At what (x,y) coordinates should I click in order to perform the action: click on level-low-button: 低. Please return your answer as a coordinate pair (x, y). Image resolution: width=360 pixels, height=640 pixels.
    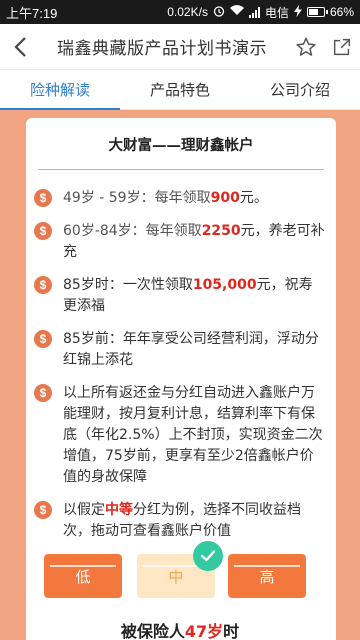
    Looking at the image, I should click on (83, 576).